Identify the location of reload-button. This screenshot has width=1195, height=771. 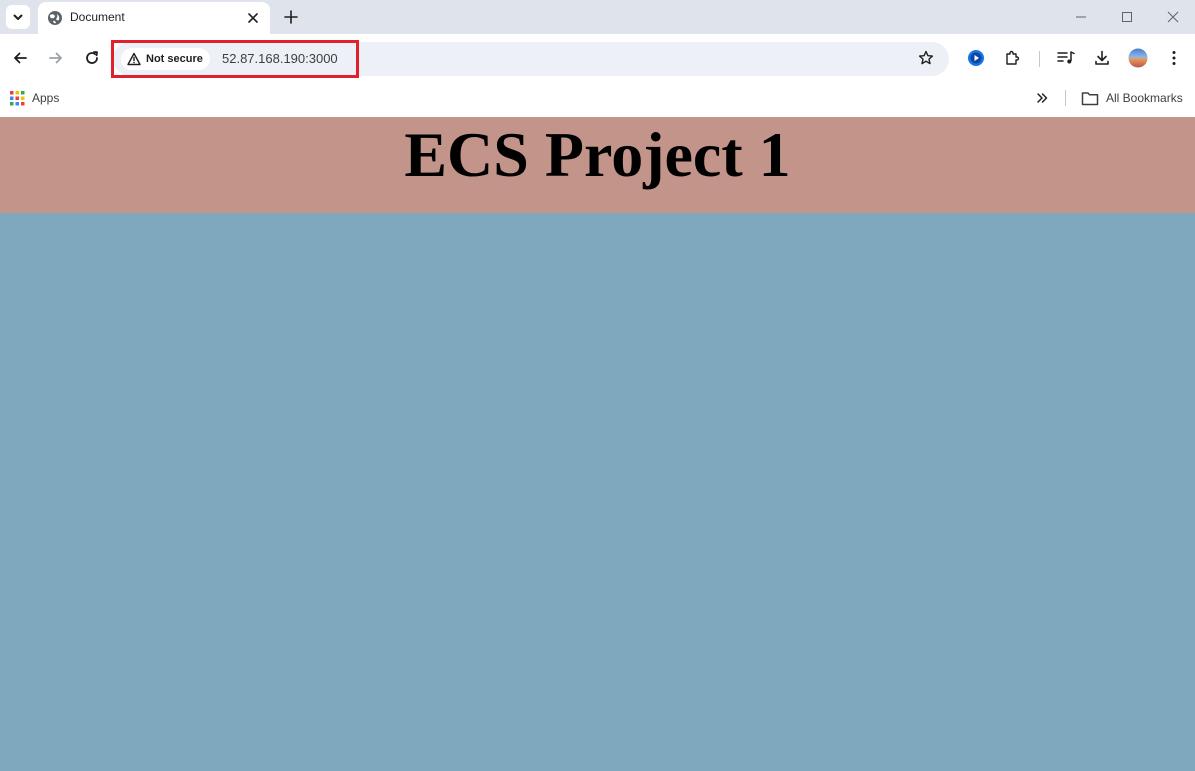
(92, 58).